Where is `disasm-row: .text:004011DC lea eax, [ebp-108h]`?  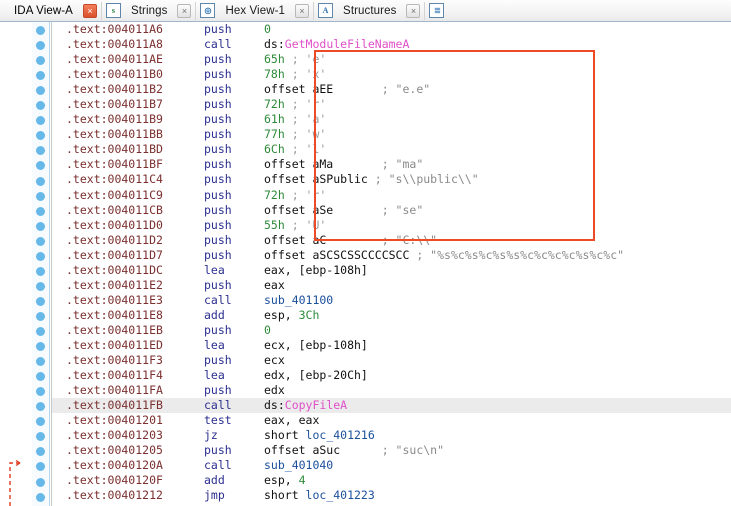
disasm-row: .text:004011DC lea eax, [ebp-108h] is located at coordinates (391, 270).